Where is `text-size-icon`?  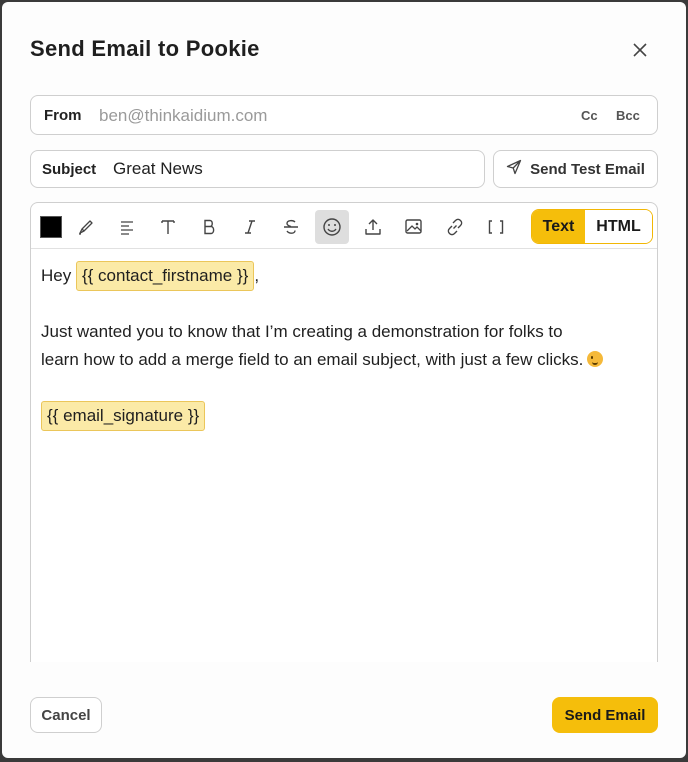
text-size-icon is located at coordinates (168, 227).